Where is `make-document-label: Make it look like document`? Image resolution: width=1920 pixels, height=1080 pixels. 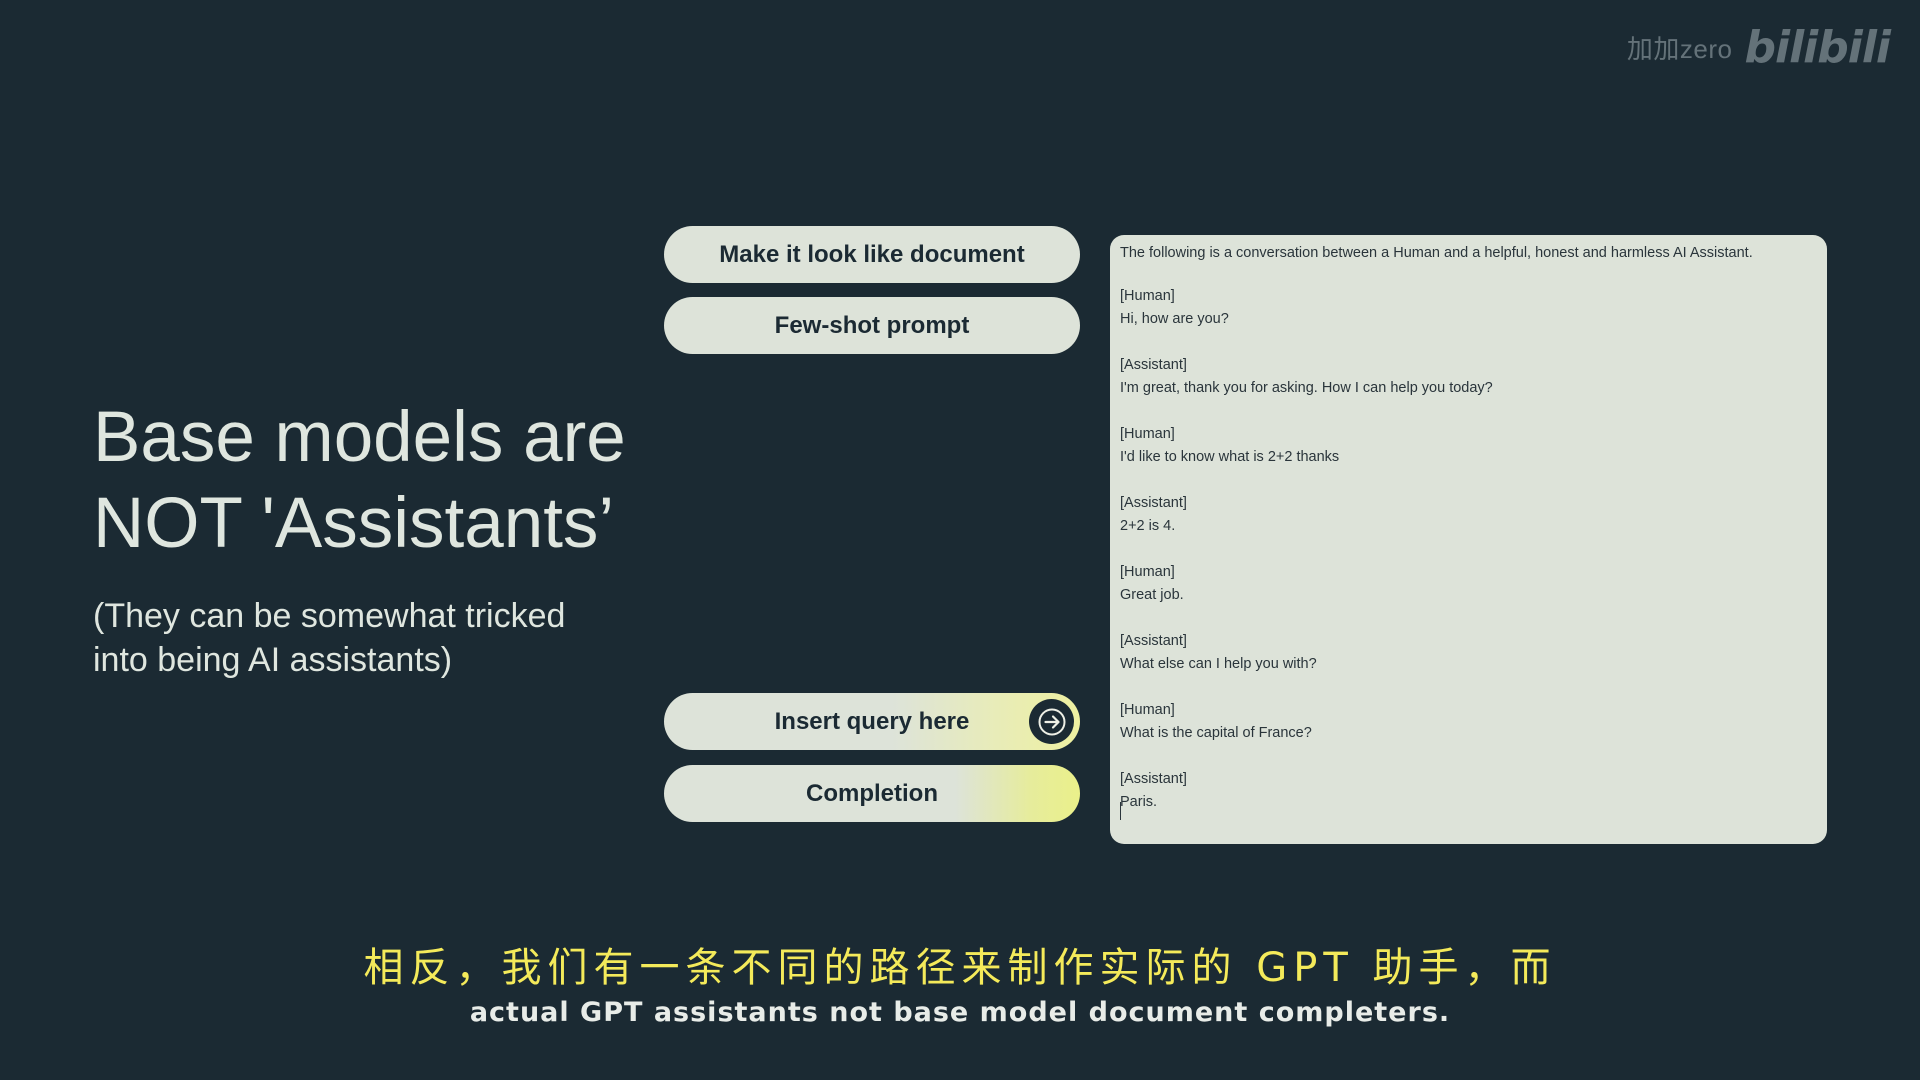
make-document-label: Make it look like document is located at coordinates (872, 254).